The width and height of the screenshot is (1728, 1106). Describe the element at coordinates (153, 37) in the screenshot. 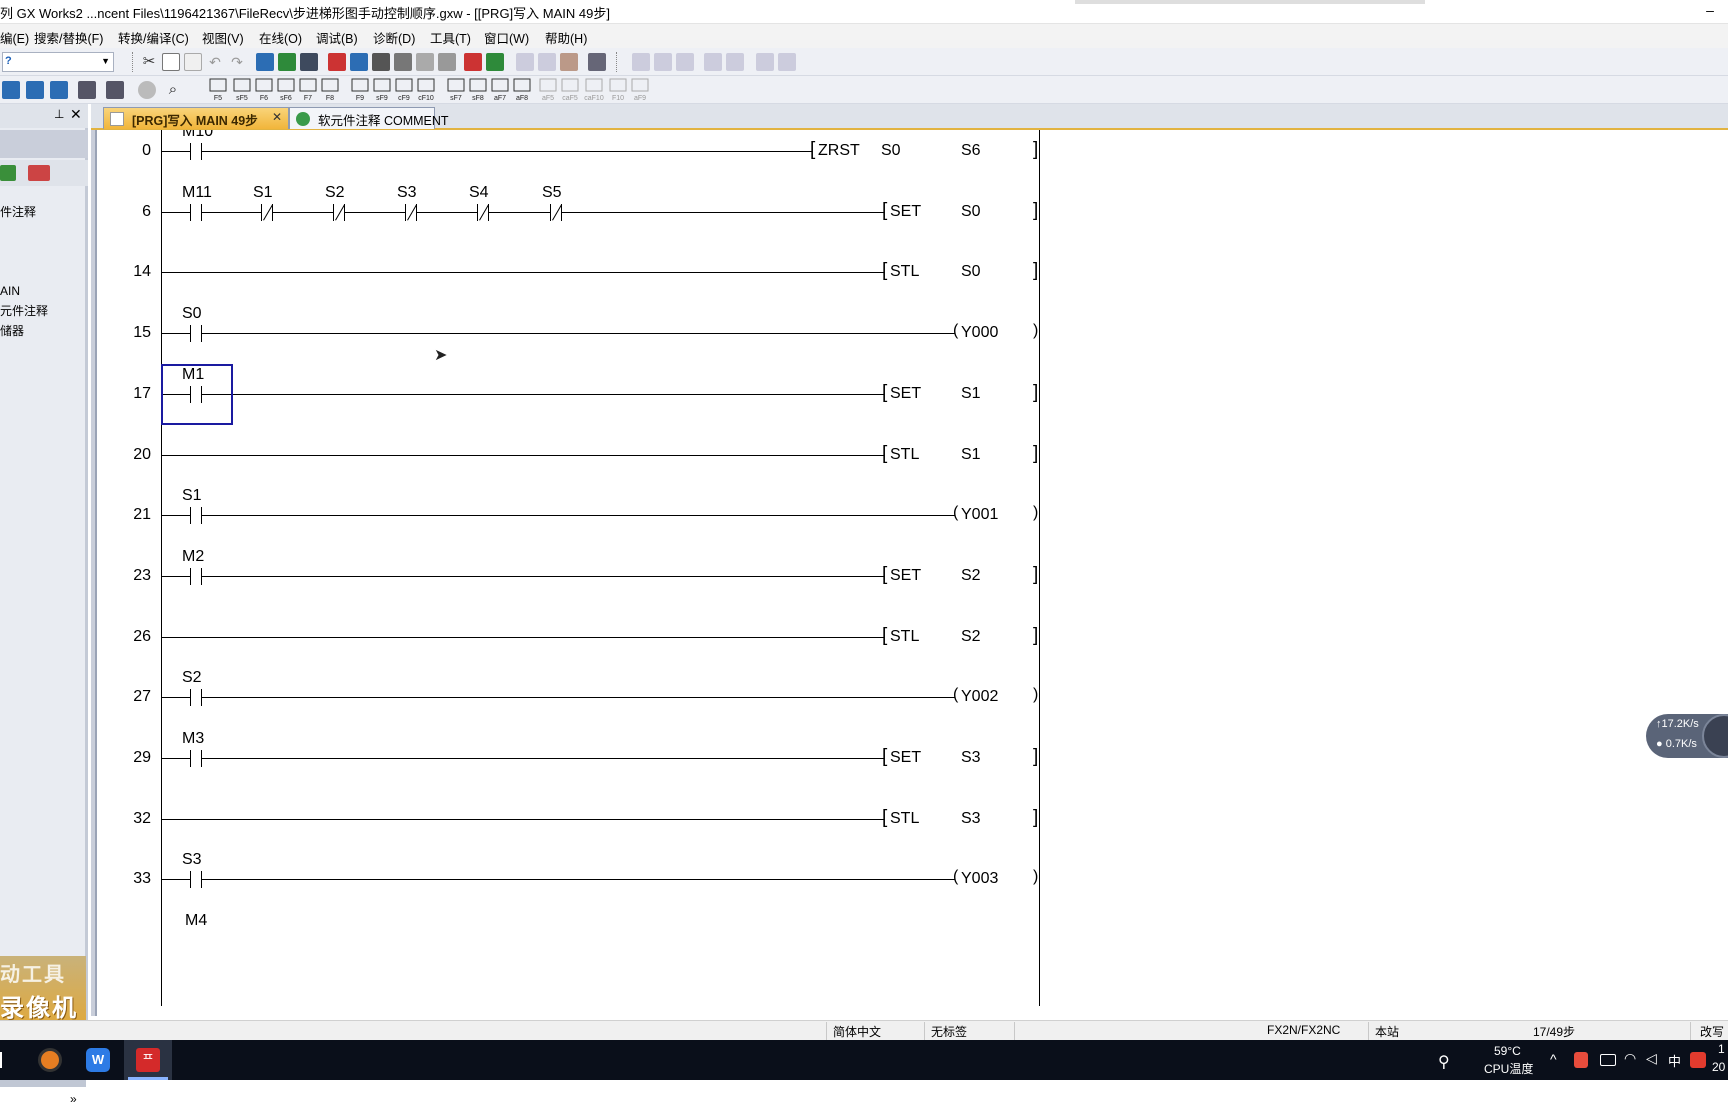

I see `menu-convert-compile: 转换/编译(C)` at that location.